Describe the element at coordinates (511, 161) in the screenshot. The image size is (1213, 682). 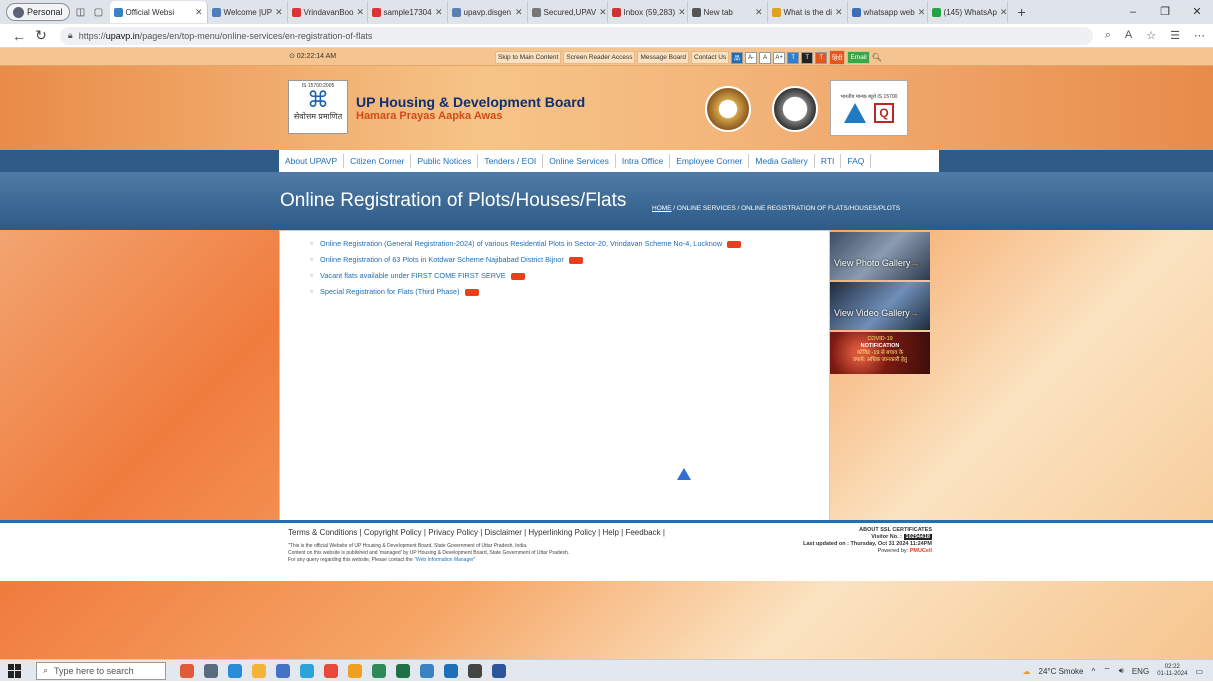
I see `menu-item-tenders-eoi: Tenders / EOI` at that location.